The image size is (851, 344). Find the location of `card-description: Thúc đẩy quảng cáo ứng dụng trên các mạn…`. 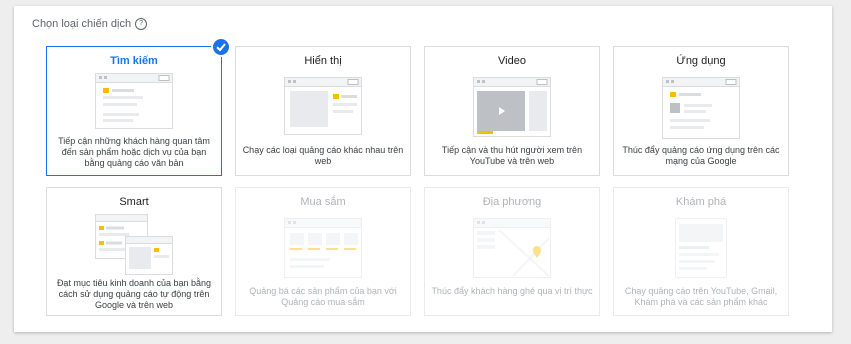

card-description: Thúc đẩy quảng cáo ứng dụng trên các mạn… is located at coordinates (701, 155).